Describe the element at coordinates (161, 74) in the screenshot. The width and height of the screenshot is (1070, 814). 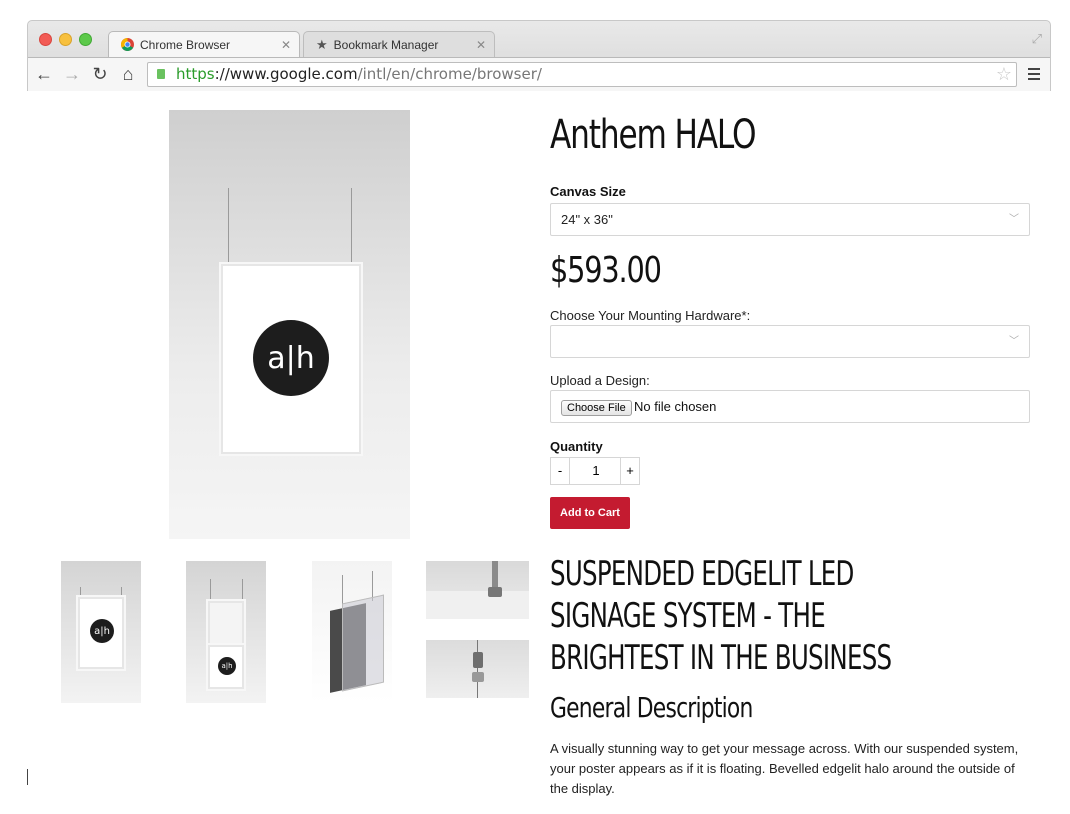
I see `lock-icon` at that location.